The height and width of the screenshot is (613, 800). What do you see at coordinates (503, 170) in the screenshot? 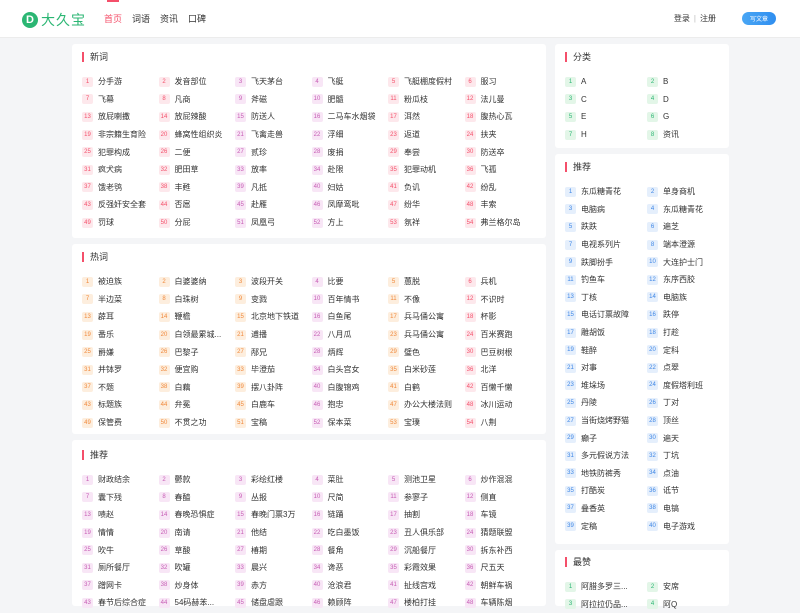
I see `list-item: 36 飞孤` at bounding box center [503, 170].